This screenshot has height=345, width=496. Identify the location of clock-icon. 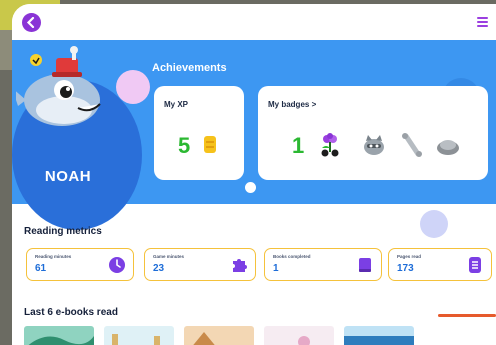
(117, 265).